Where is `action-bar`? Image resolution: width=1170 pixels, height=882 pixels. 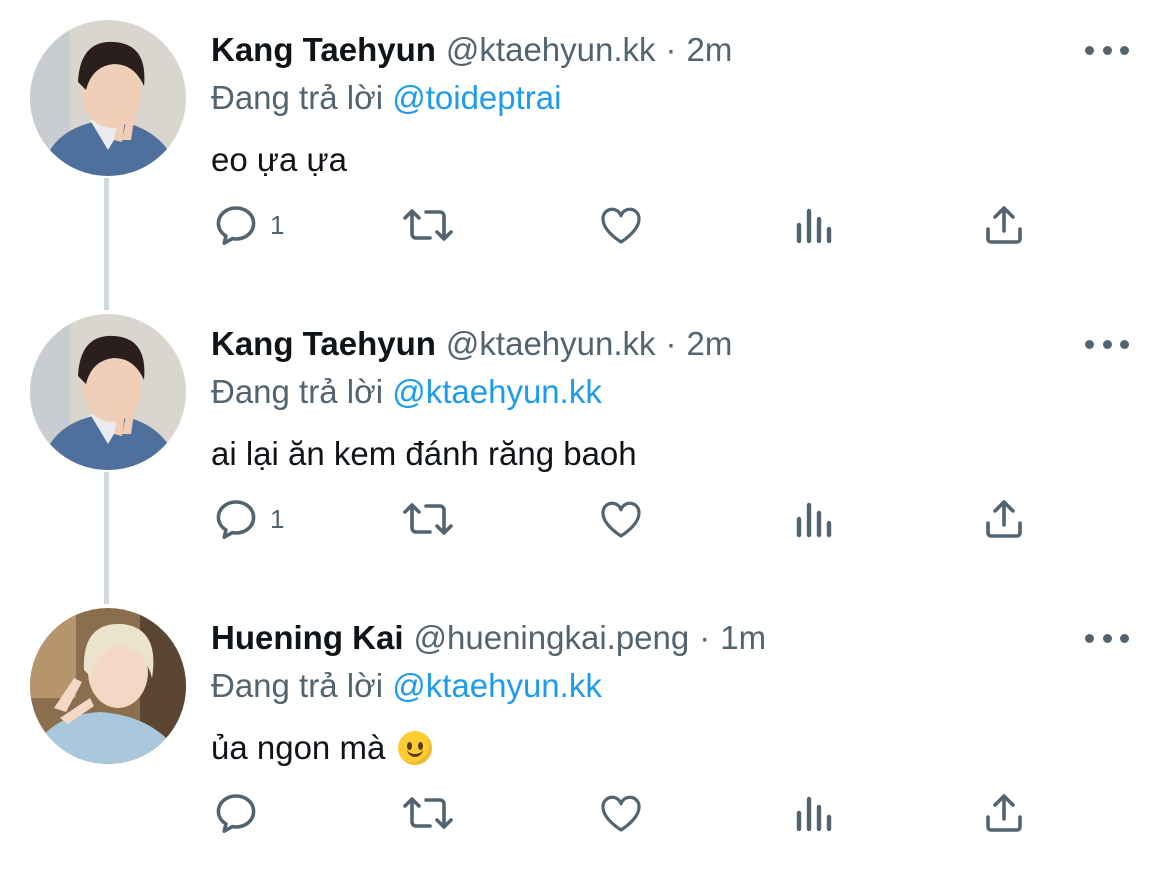 action-bar is located at coordinates (585, 813).